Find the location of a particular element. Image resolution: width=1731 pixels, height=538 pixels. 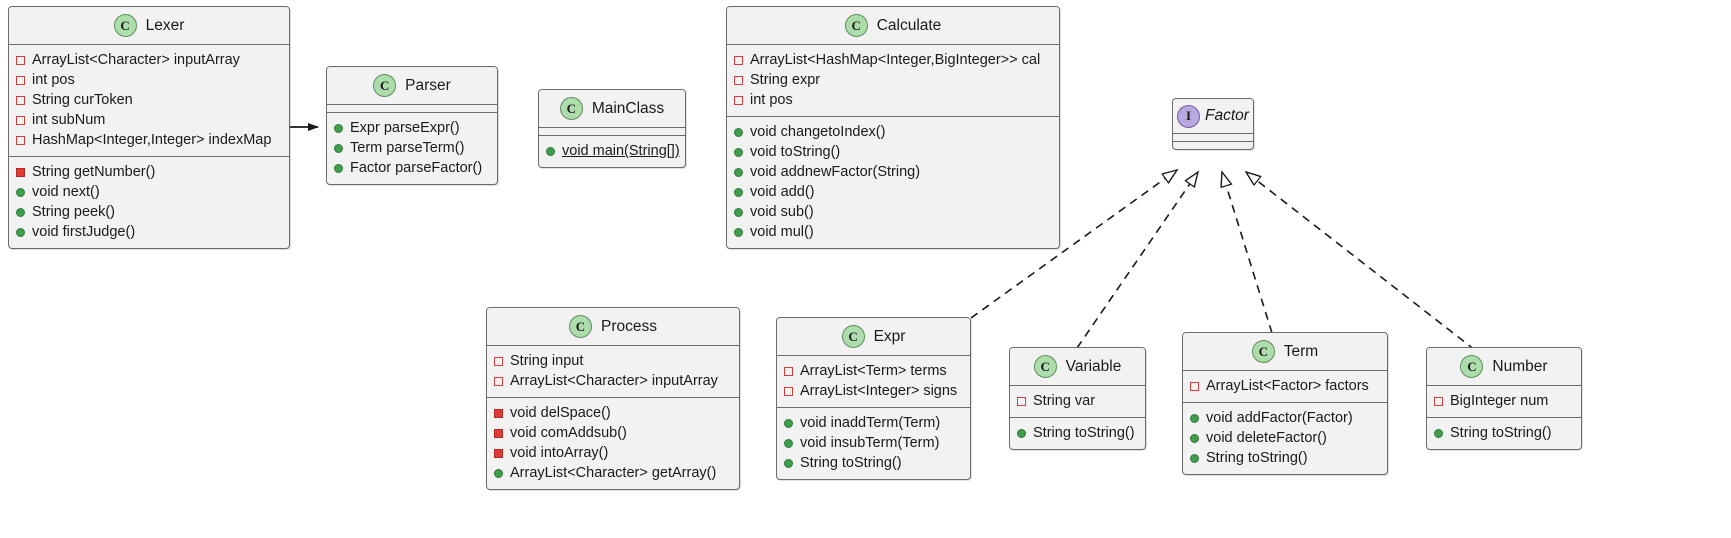

class-node-variable: C Variable String var String toString() is located at coordinates (1077, 398).